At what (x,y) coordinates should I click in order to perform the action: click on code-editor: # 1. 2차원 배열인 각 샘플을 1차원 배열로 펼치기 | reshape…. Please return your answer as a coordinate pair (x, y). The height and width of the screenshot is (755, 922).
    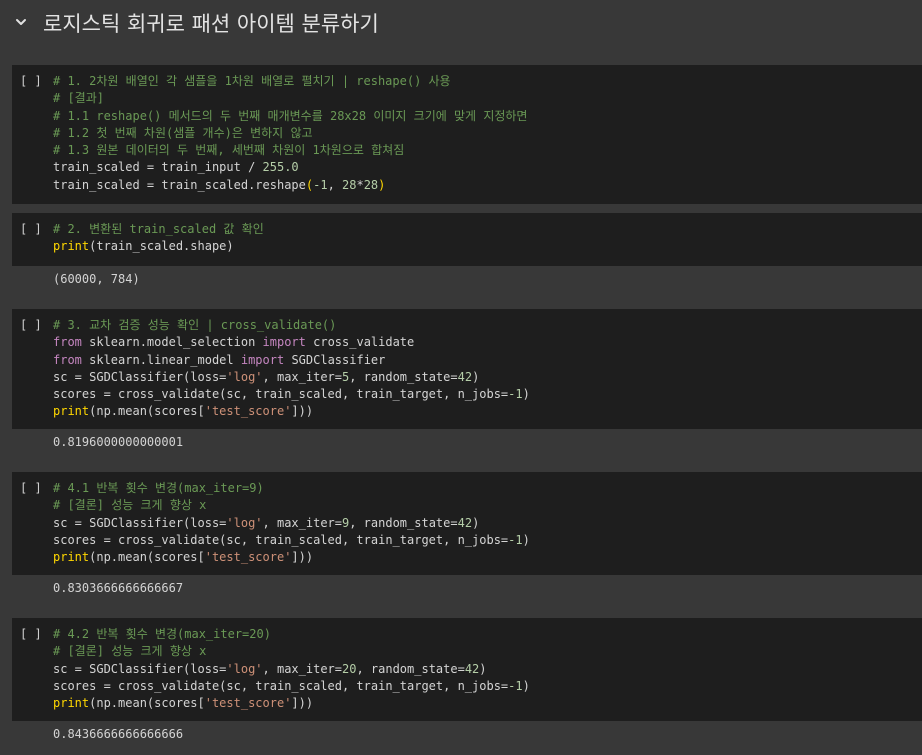
    Looking at the image, I should click on (290, 133).